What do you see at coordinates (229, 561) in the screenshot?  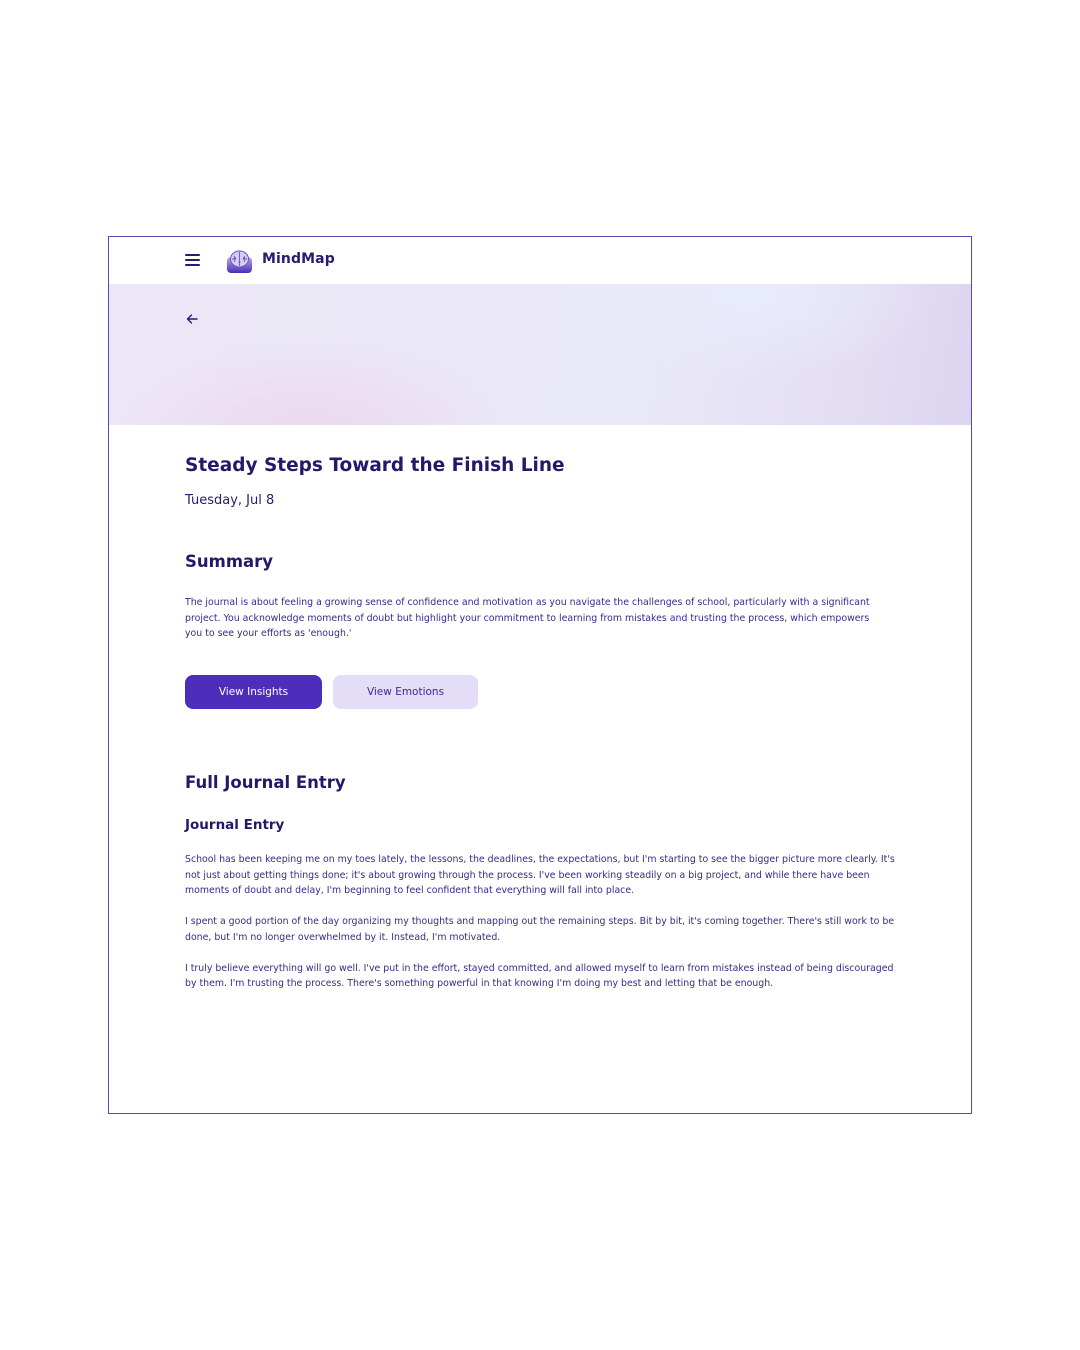 I see `summary-heading: Summary` at bounding box center [229, 561].